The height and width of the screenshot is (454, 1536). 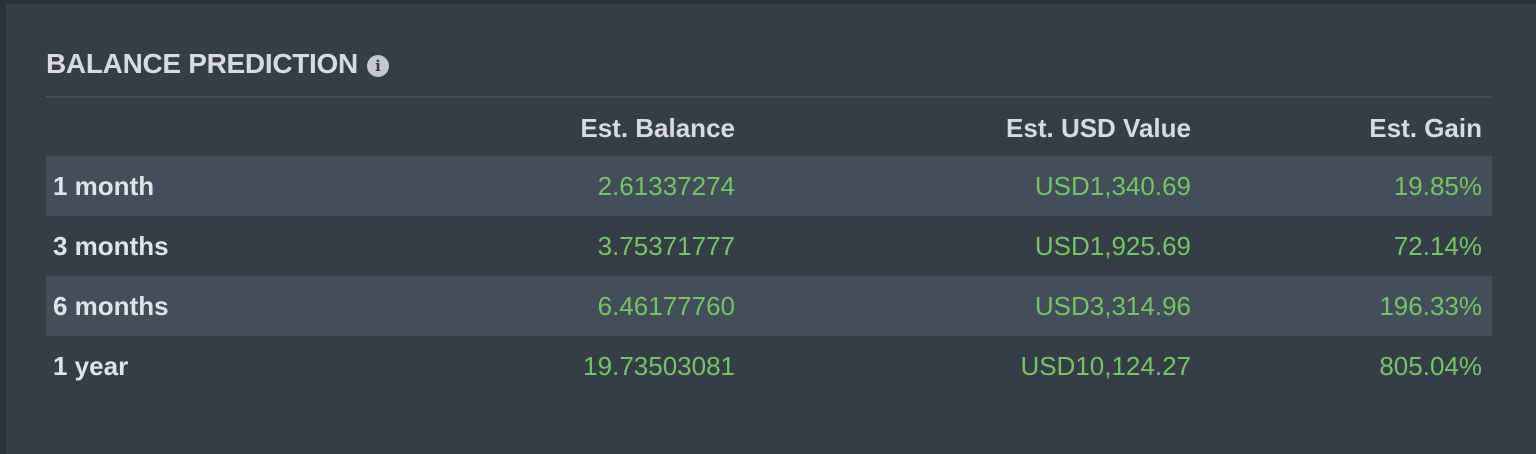 What do you see at coordinates (666, 245) in the screenshot?
I see `est-balance-value: 3.75371777` at bounding box center [666, 245].